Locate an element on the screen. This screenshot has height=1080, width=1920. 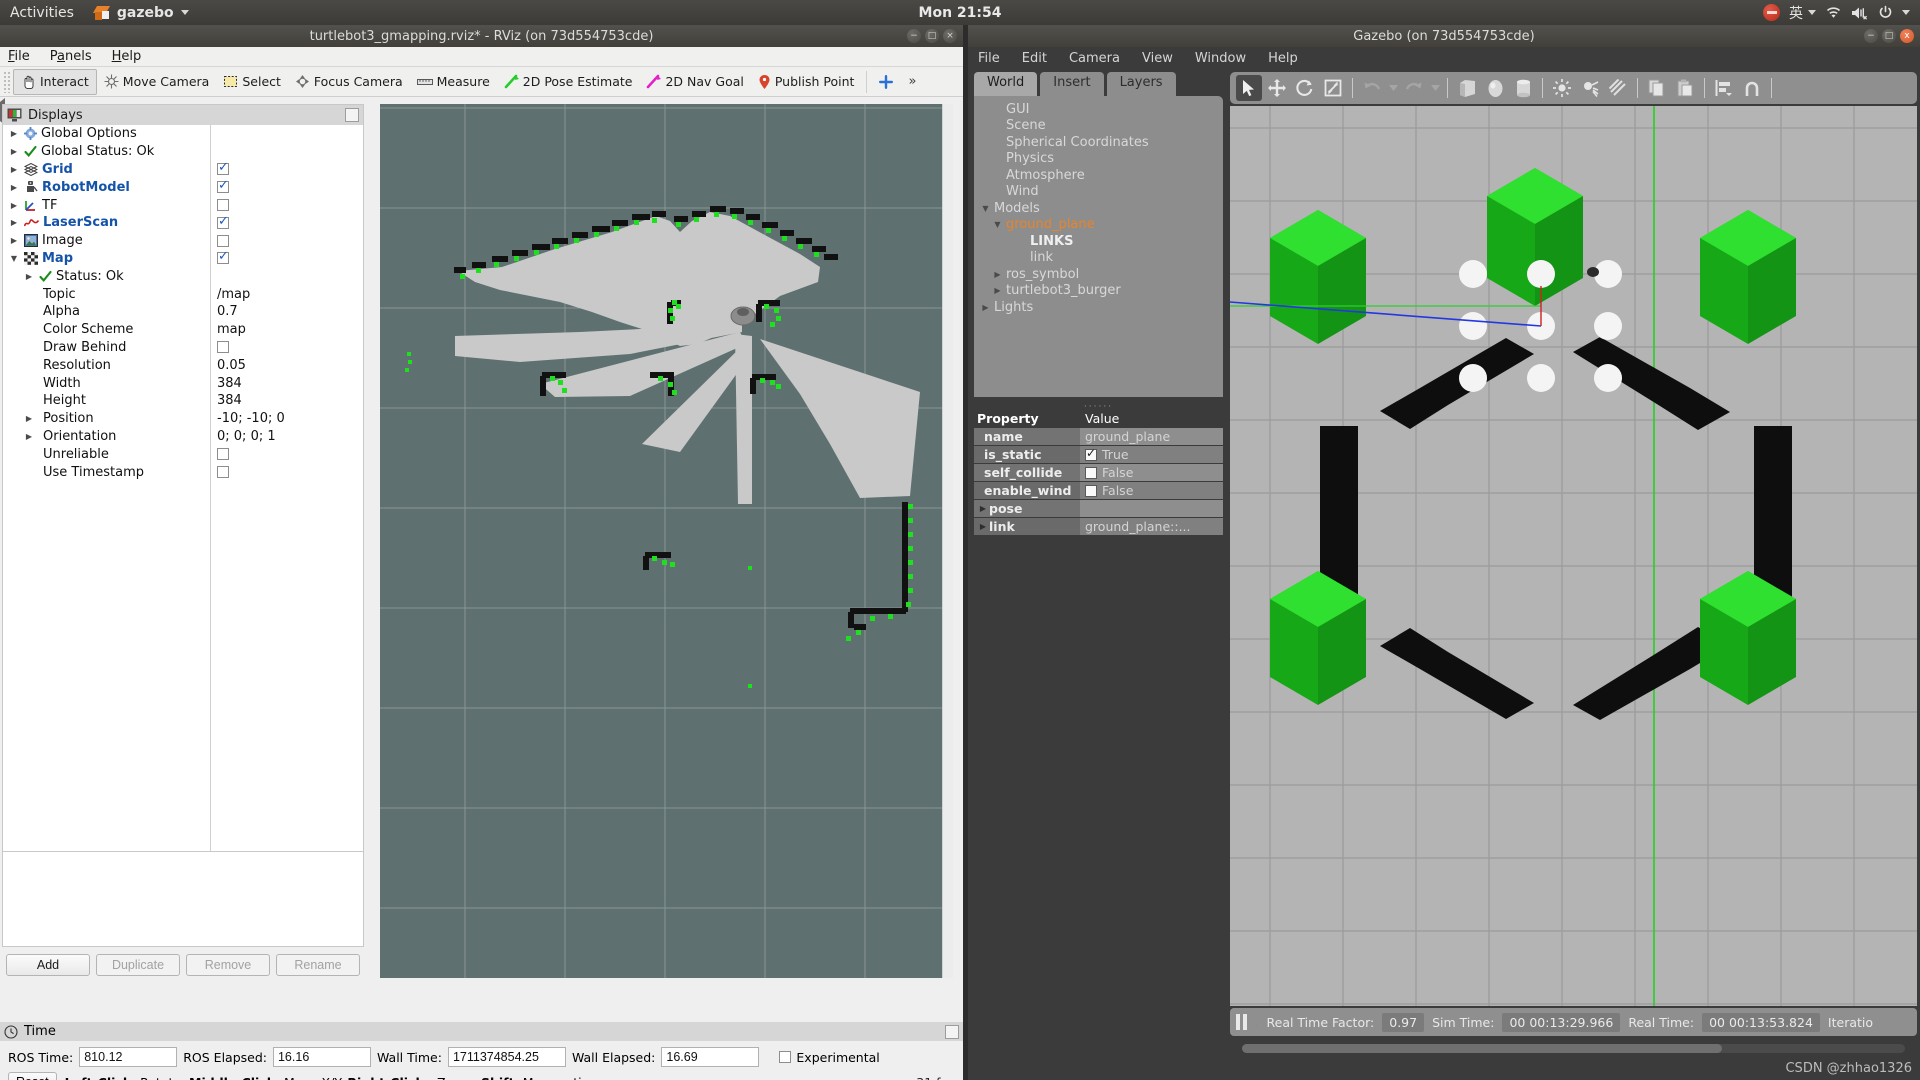
menu-help: Help is located at coordinates (127, 56).